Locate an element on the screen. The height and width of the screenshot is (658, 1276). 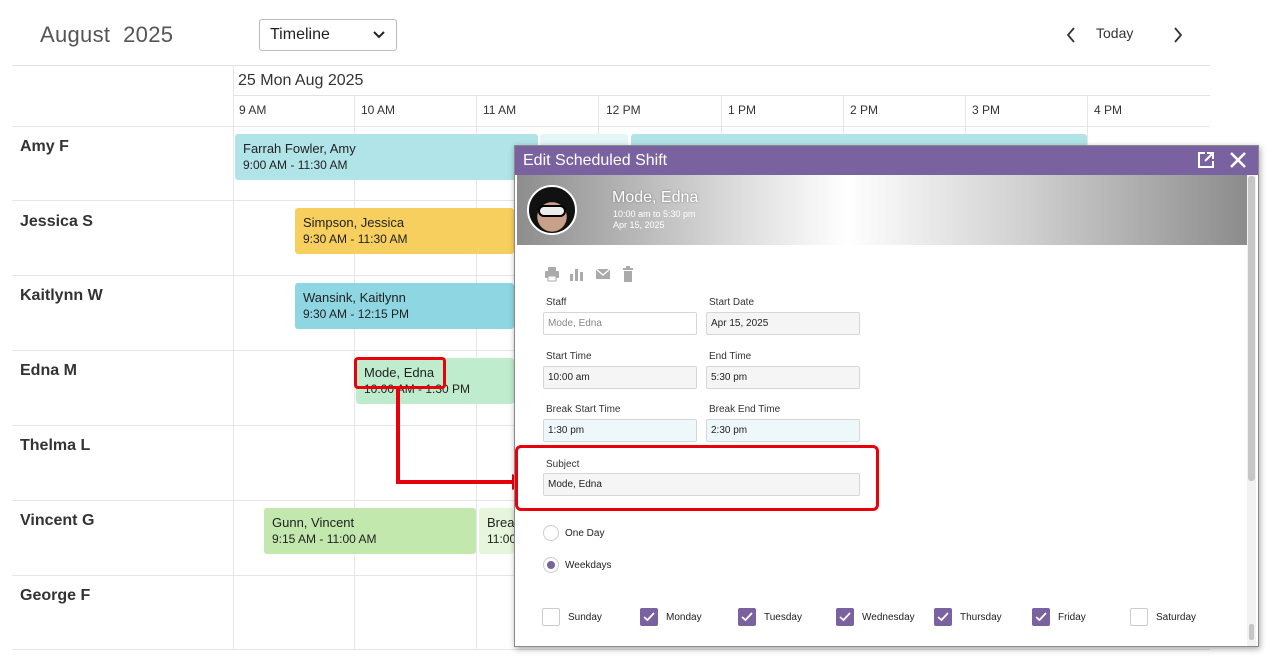
scrollbar-bottom is located at coordinates (1251, 632).